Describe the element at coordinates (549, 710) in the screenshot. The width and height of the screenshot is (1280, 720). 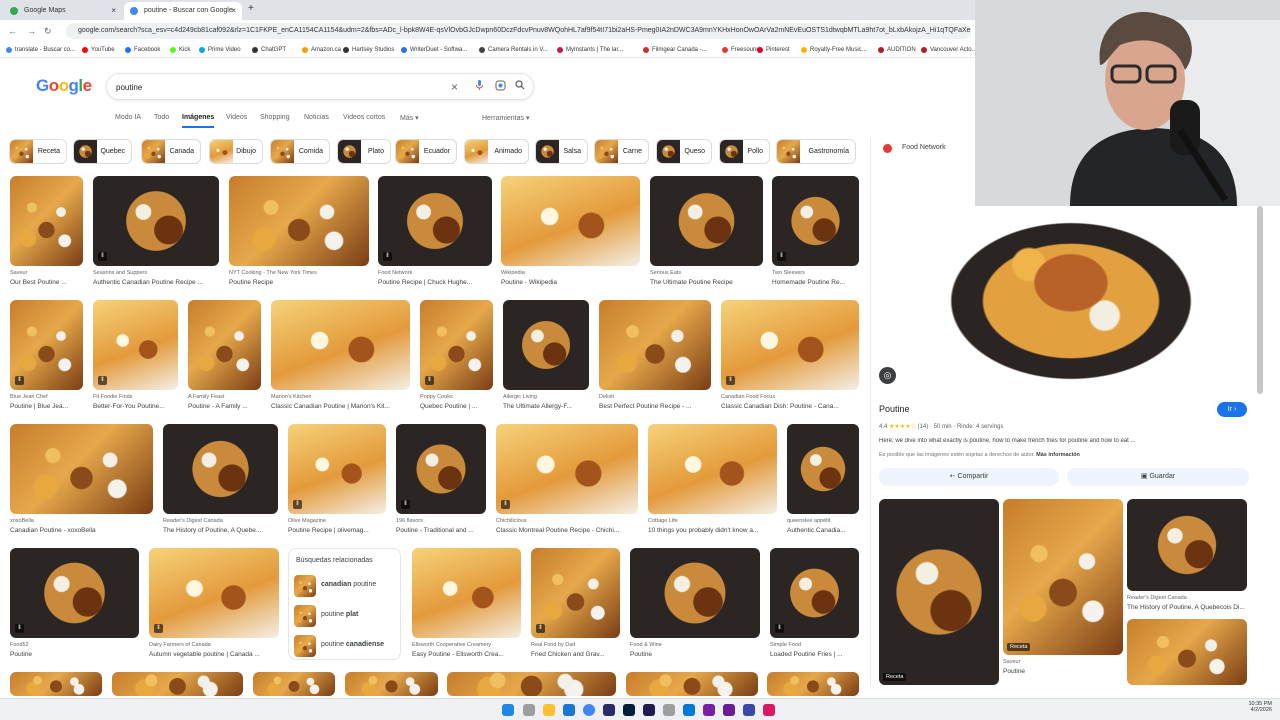
I see `file-explorer-icon` at that location.